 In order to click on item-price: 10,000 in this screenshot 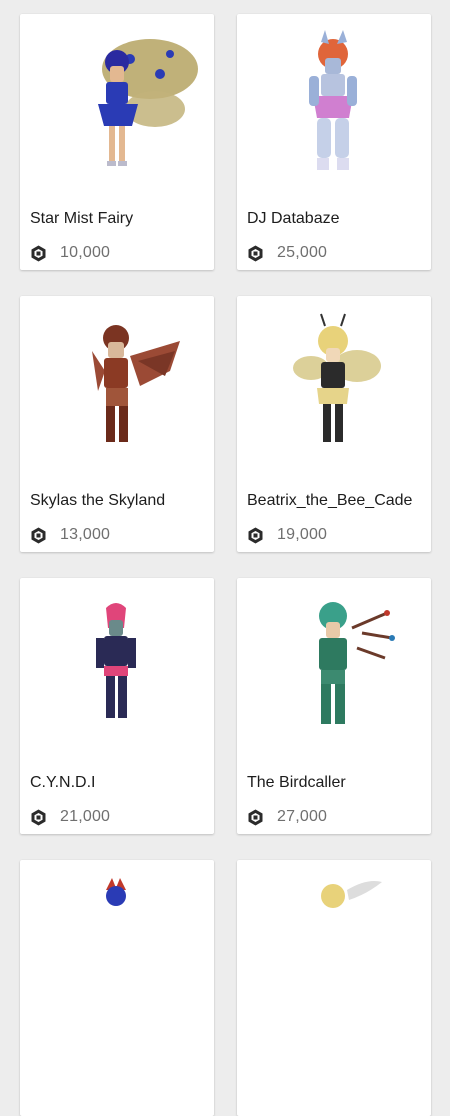, I will do `click(85, 252)`.